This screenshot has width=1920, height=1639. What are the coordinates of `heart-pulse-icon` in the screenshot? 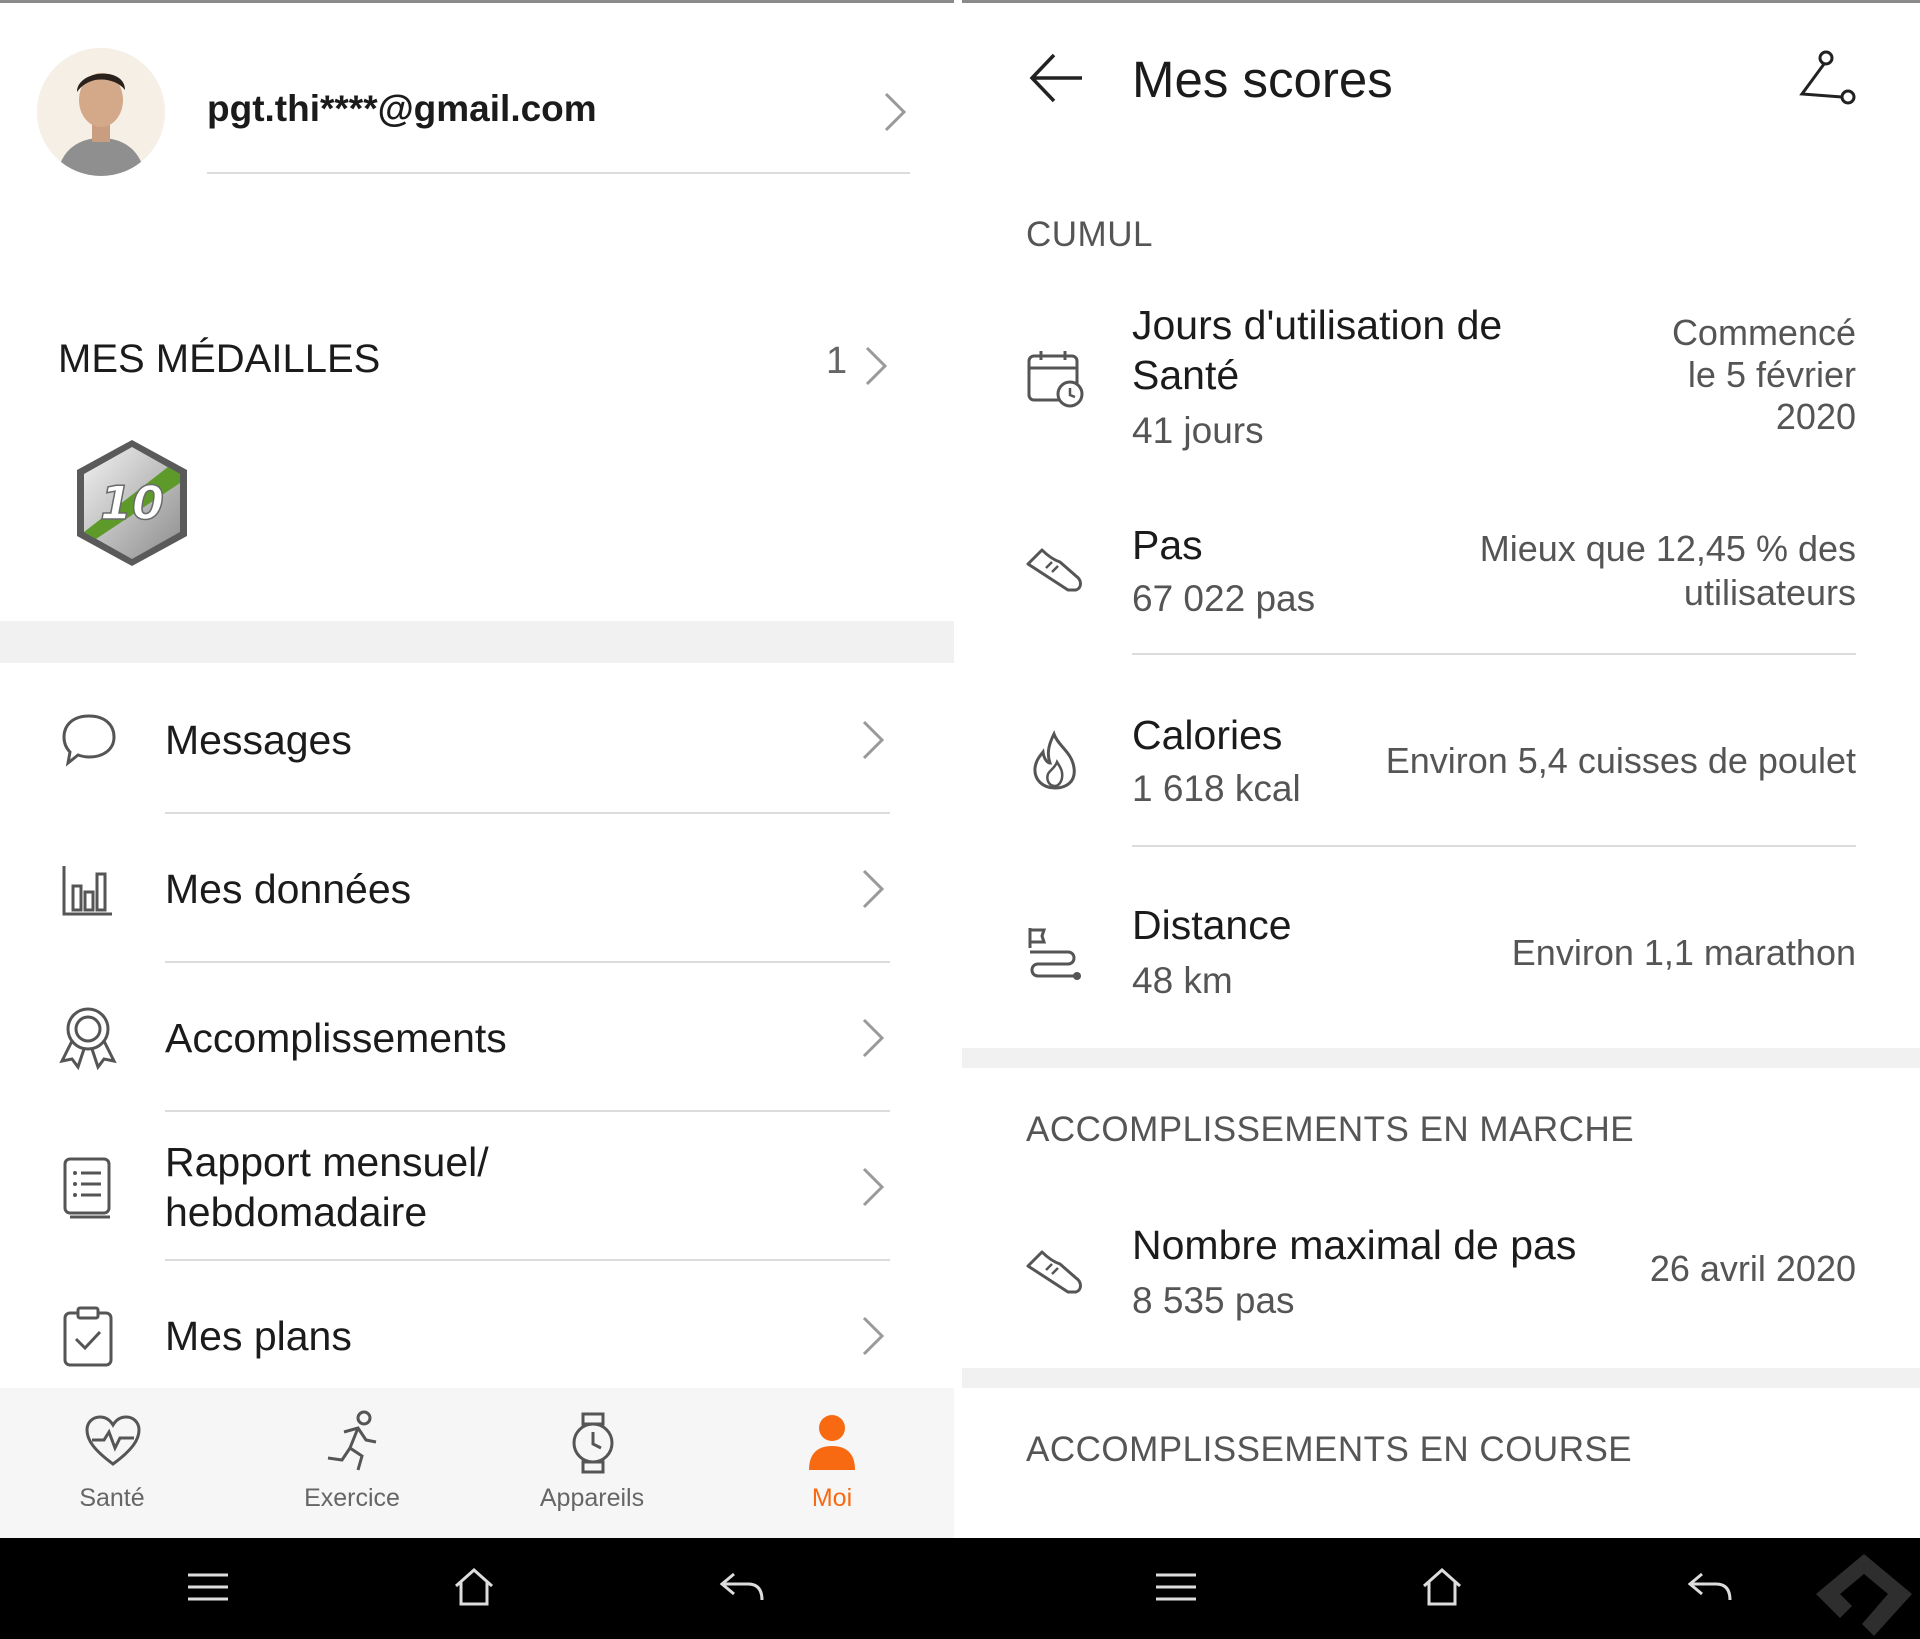 It's located at (113, 1440).